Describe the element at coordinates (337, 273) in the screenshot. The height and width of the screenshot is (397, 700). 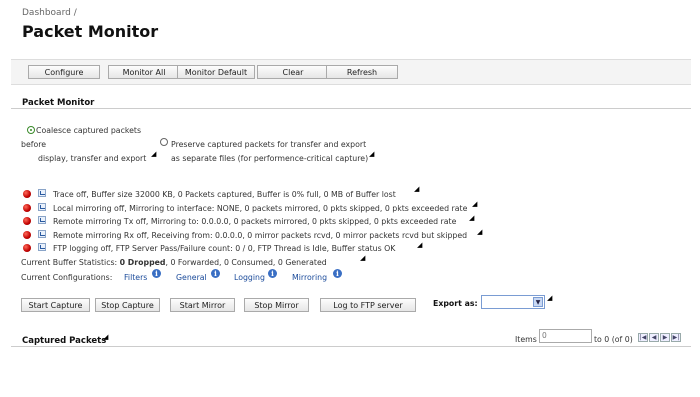
I see `mirroring-info-icon: i` at that location.